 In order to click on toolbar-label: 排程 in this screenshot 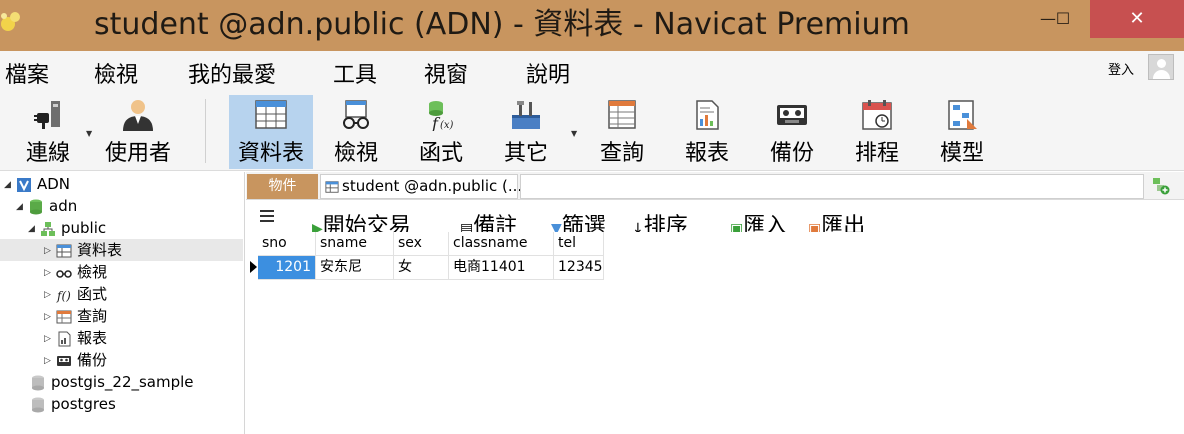, I will do `click(876, 153)`.